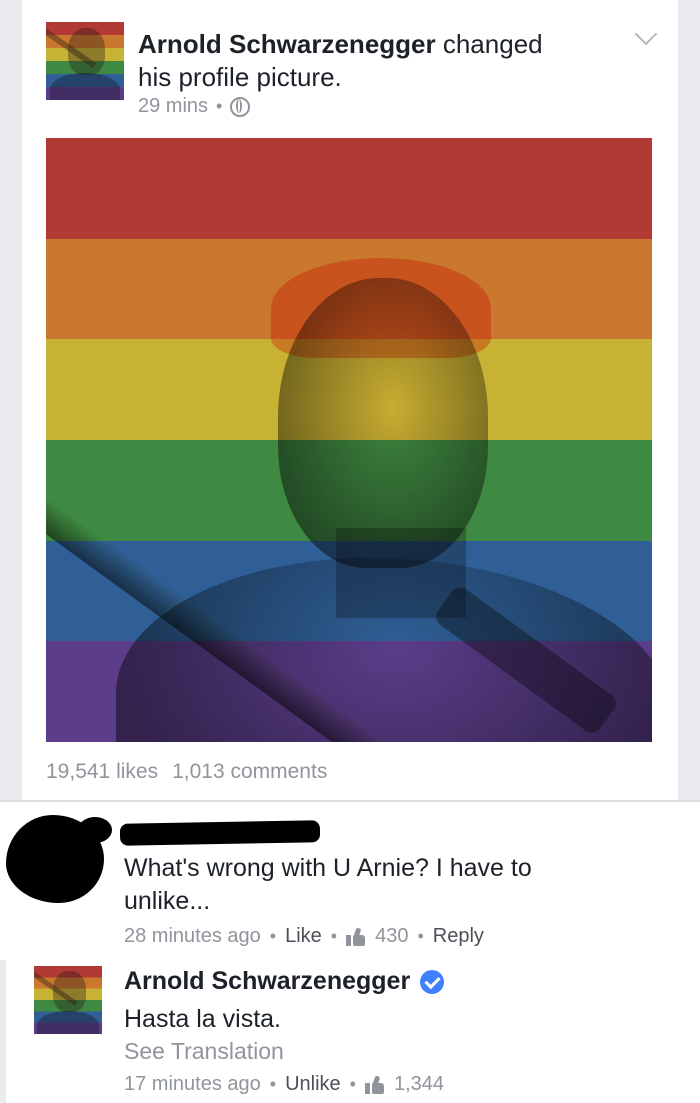 This screenshot has height=1103, width=700. What do you see at coordinates (203, 1019) in the screenshot?
I see `reply-text: Hasta la vista.` at bounding box center [203, 1019].